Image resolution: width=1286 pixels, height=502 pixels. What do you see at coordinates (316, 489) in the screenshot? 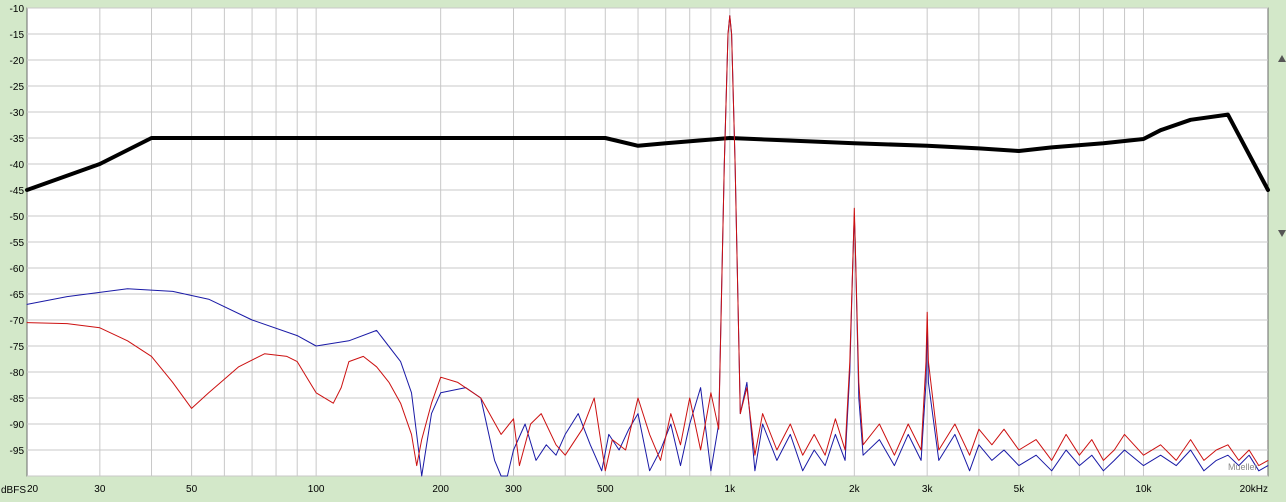
I see `x-tick-label: 100` at bounding box center [316, 489].